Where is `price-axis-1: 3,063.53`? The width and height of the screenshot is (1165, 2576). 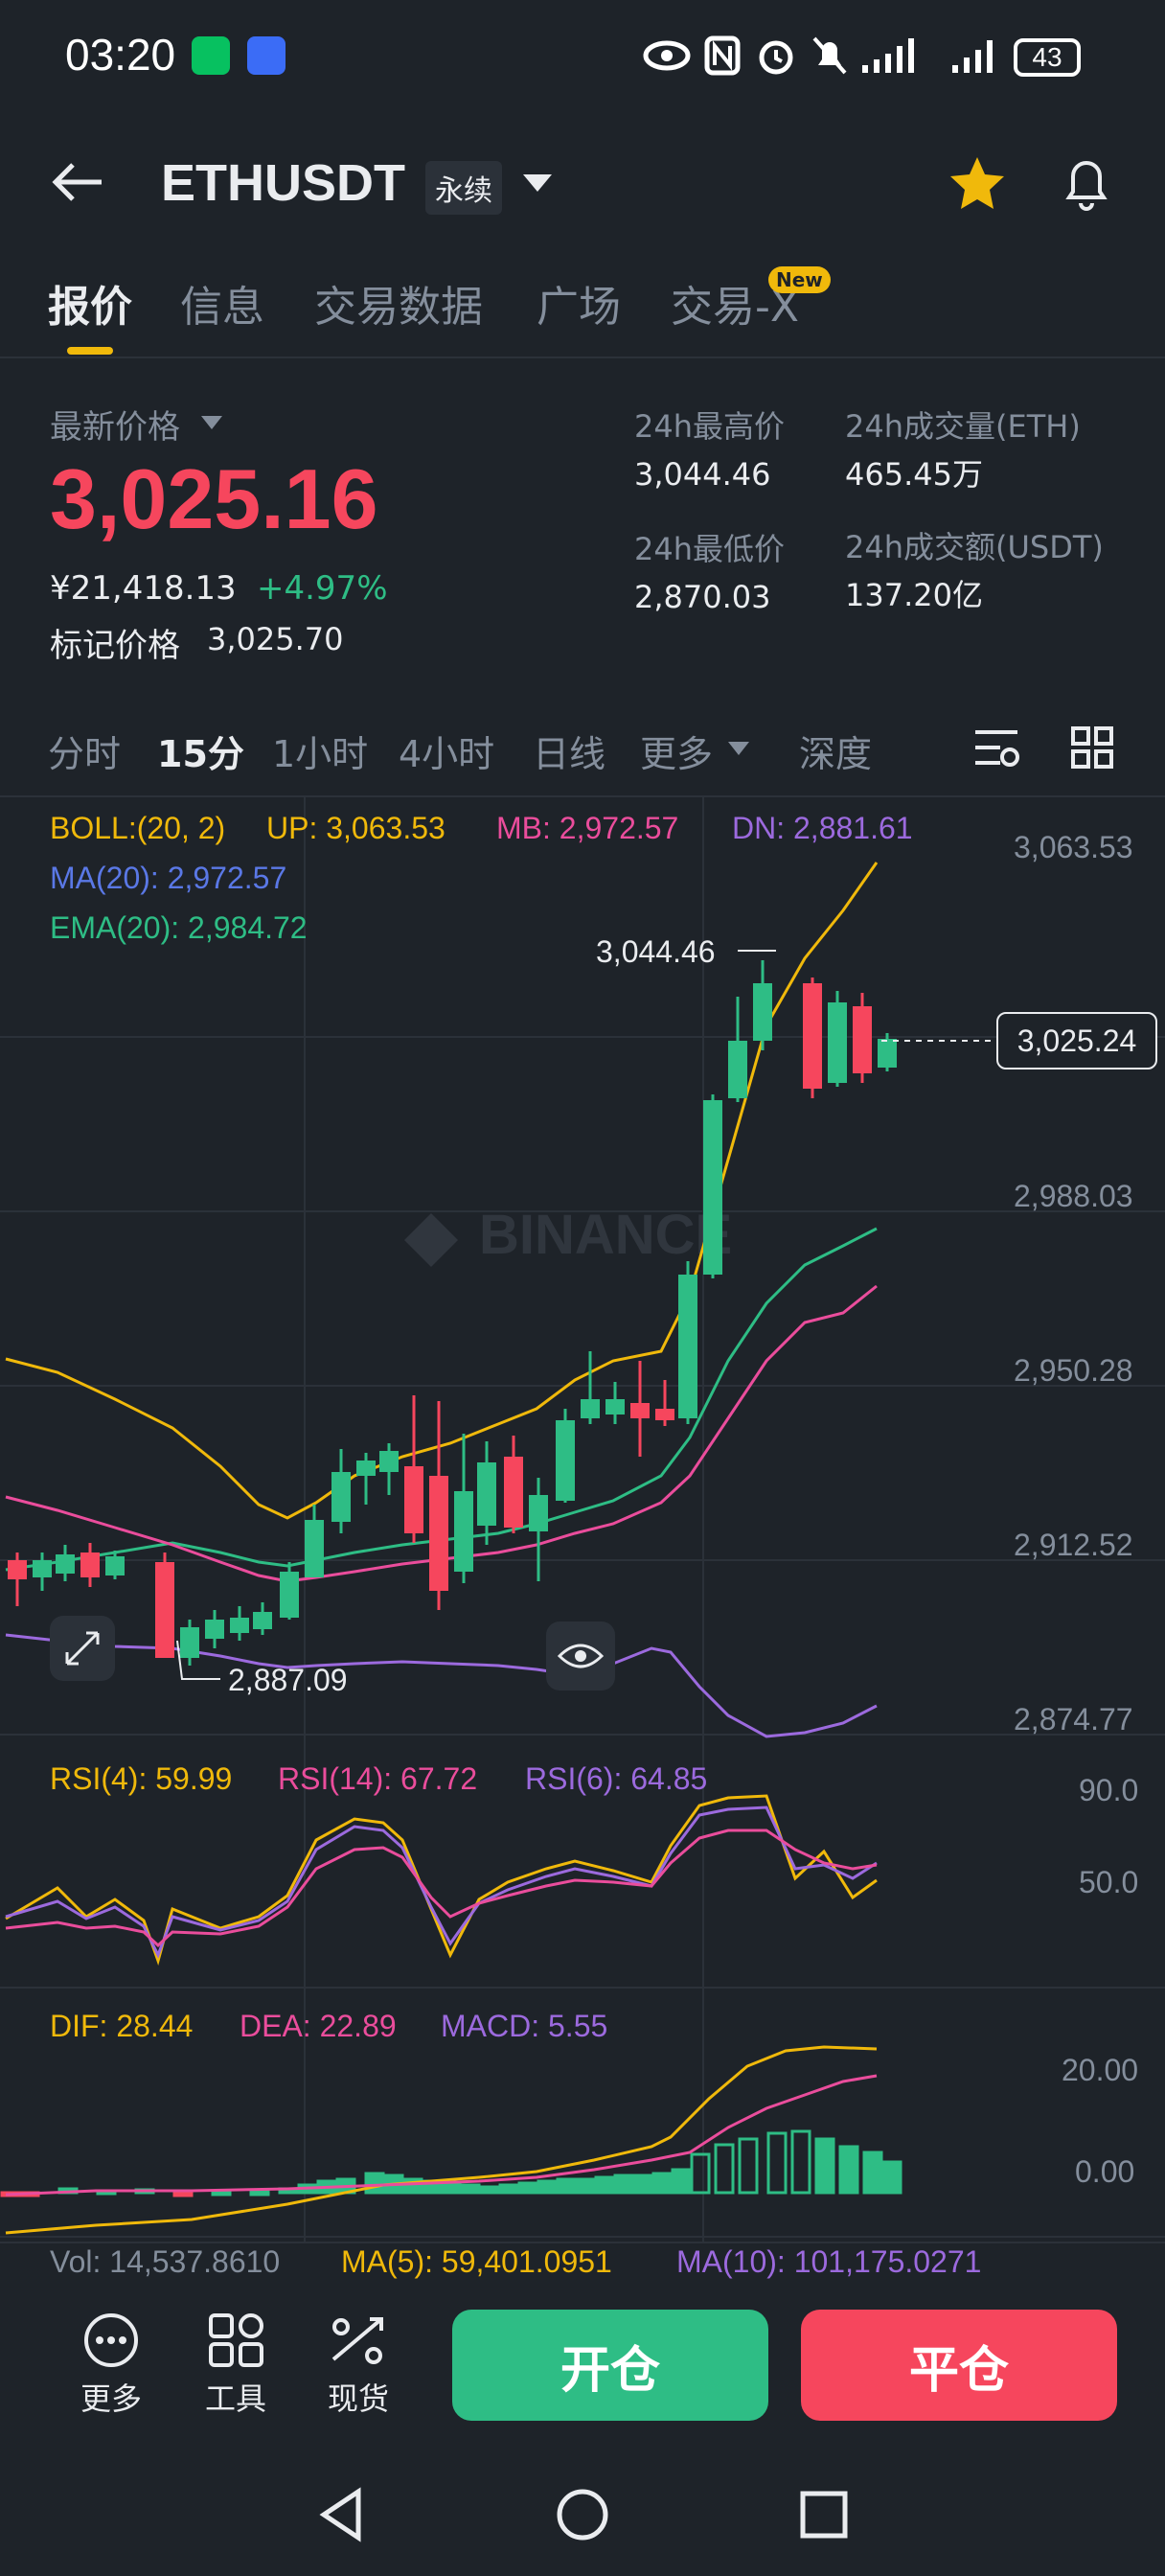
price-axis-1: 3,063.53 is located at coordinates (1073, 847).